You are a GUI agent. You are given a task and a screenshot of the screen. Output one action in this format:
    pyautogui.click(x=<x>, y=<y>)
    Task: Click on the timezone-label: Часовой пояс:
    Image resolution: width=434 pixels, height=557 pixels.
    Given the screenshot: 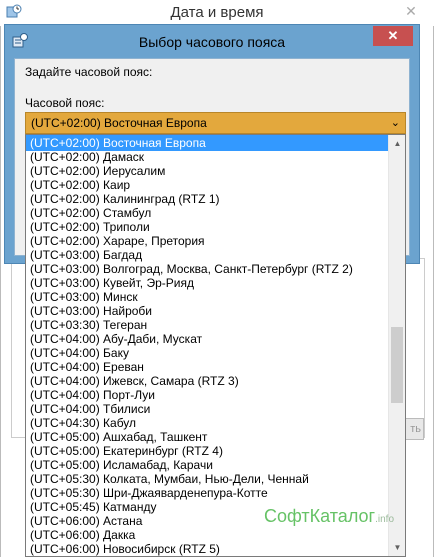 What is the action you would take?
    pyautogui.click(x=65, y=103)
    